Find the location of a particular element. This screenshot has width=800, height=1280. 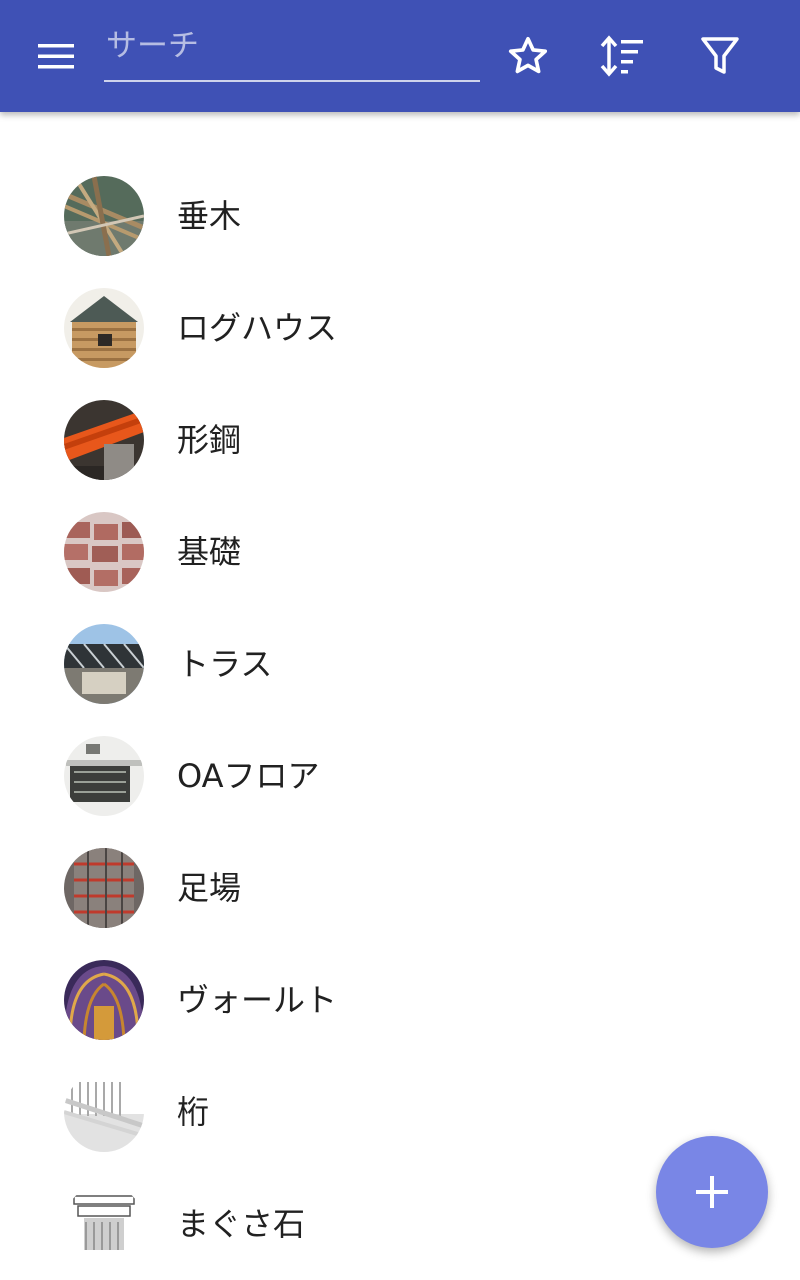

thumb-lintel is located at coordinates (104, 1224).